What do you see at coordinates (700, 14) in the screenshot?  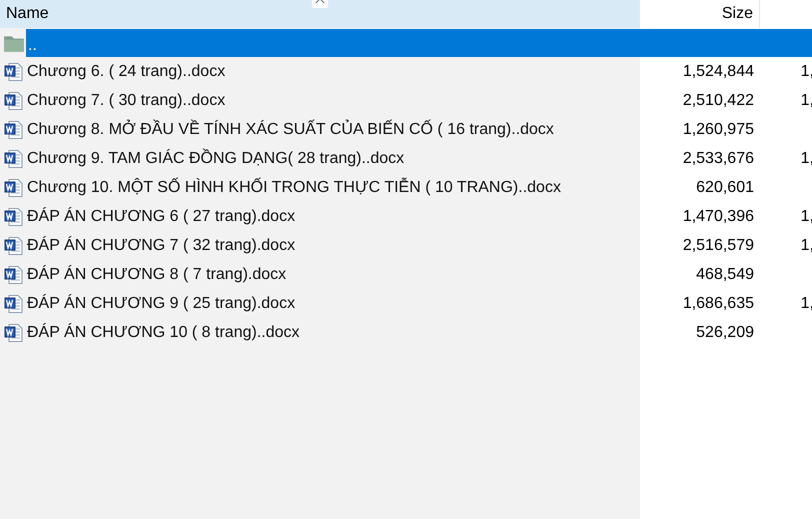 I see `column-header: Size` at bounding box center [700, 14].